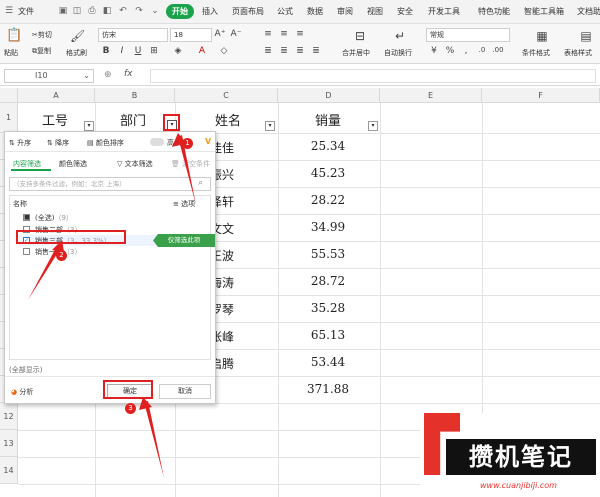  What do you see at coordinates (56, 95) in the screenshot?
I see `column-header-a: A` at bounding box center [56, 95].